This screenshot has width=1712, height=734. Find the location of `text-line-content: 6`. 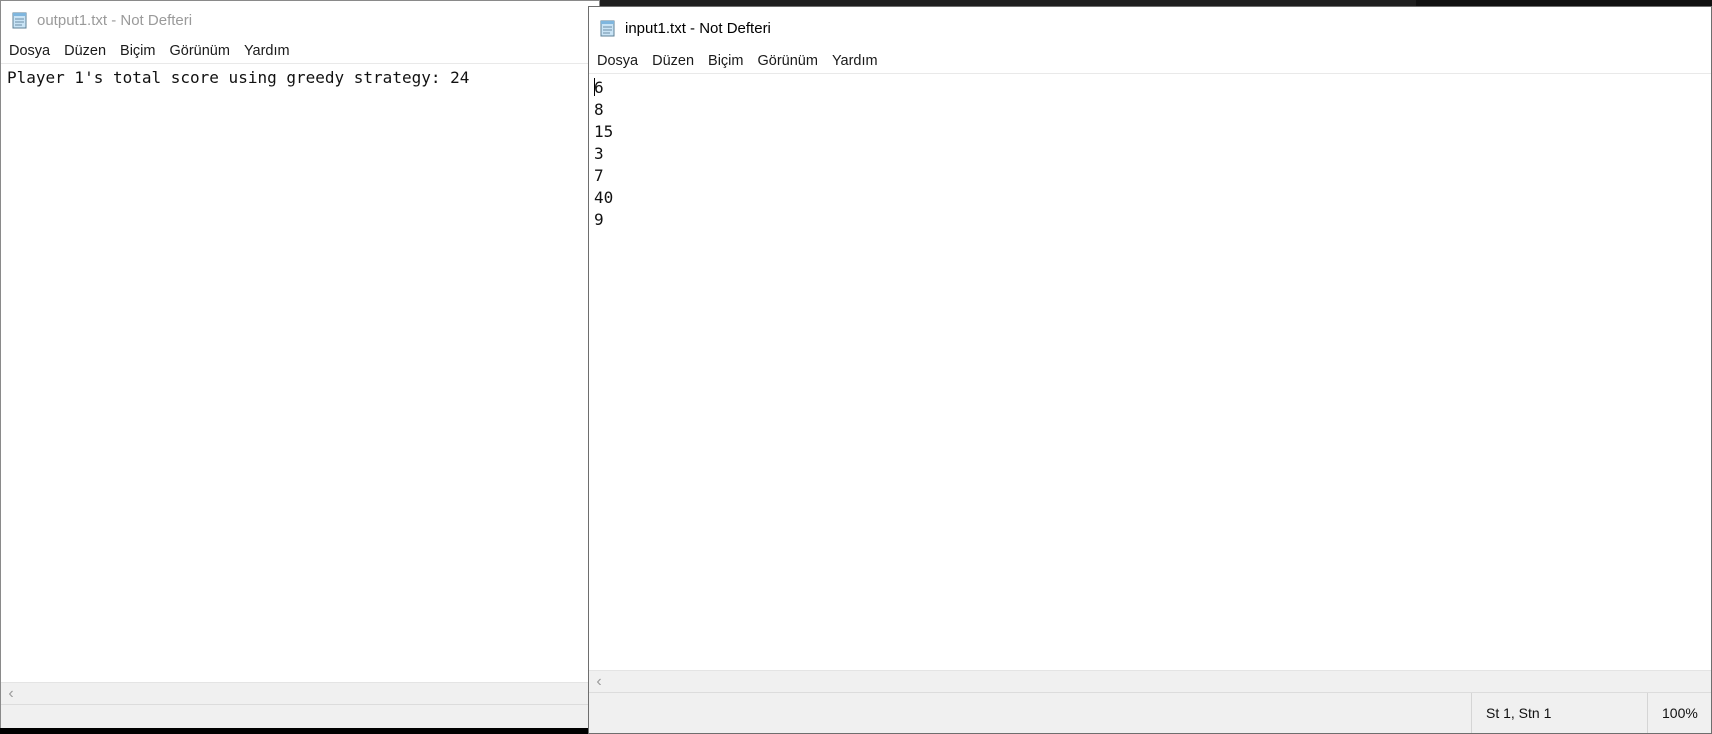

text-line-content: 6 is located at coordinates (599, 87).